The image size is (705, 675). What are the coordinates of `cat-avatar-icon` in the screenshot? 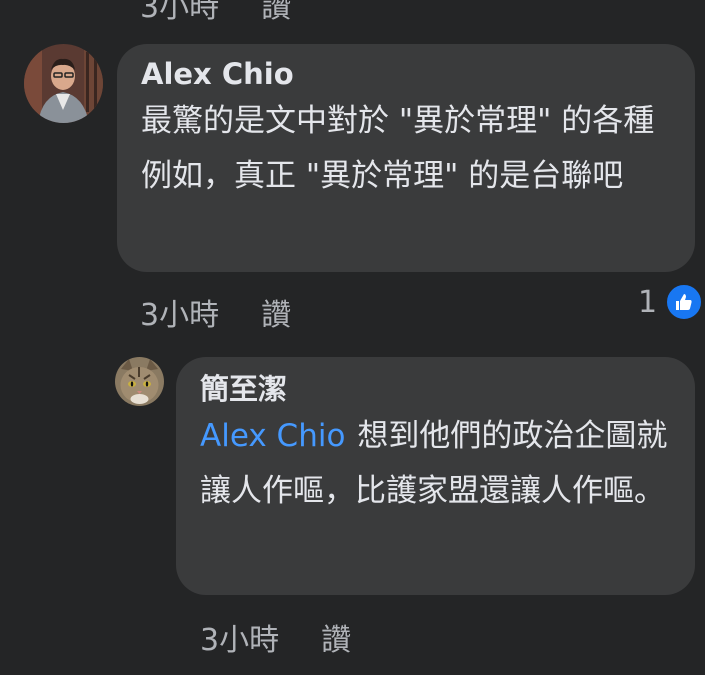 It's located at (139, 381).